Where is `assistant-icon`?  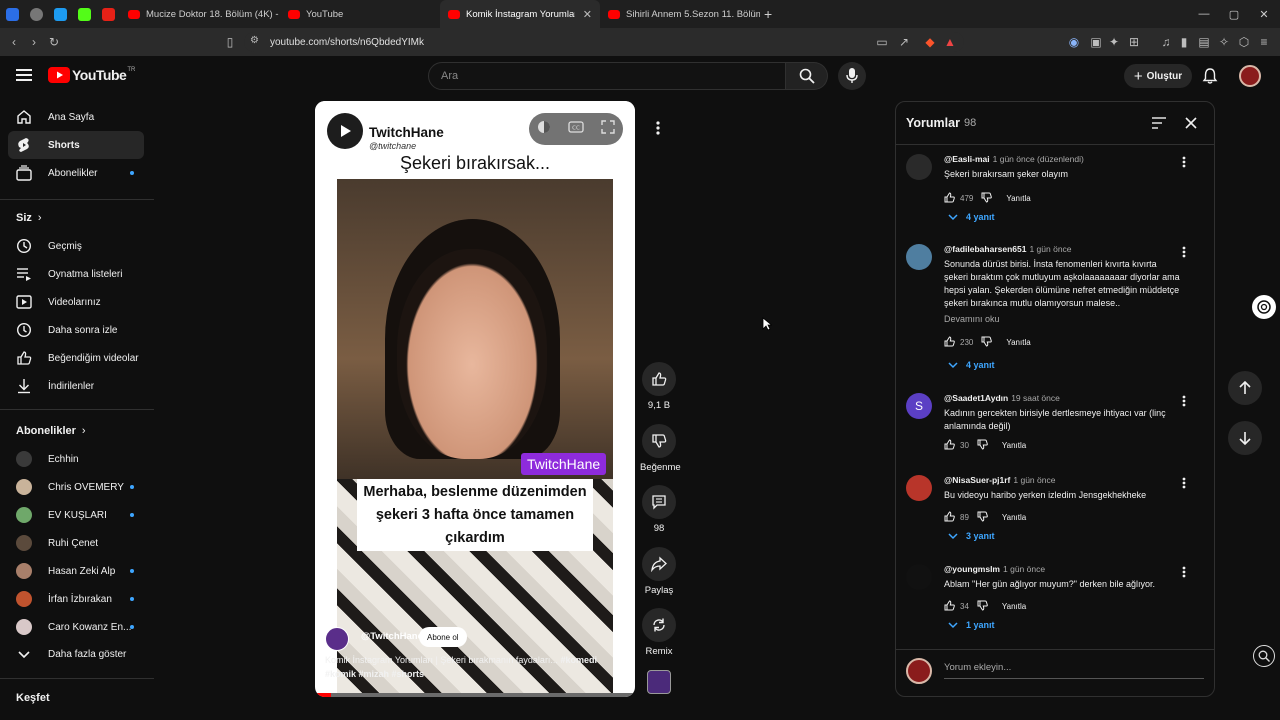
assistant-icon is located at coordinates (1264, 307).